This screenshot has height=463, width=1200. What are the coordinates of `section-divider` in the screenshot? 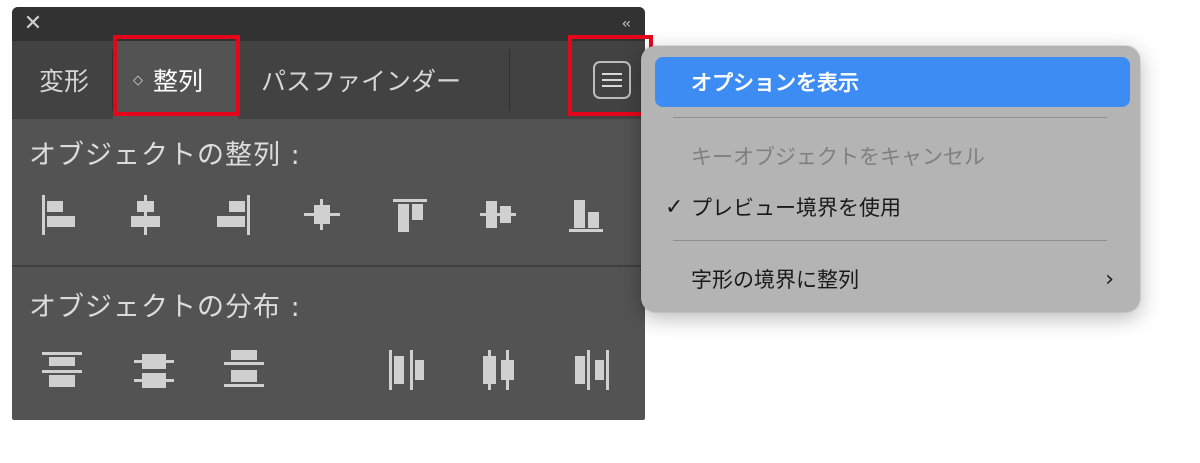 It's located at (328, 266).